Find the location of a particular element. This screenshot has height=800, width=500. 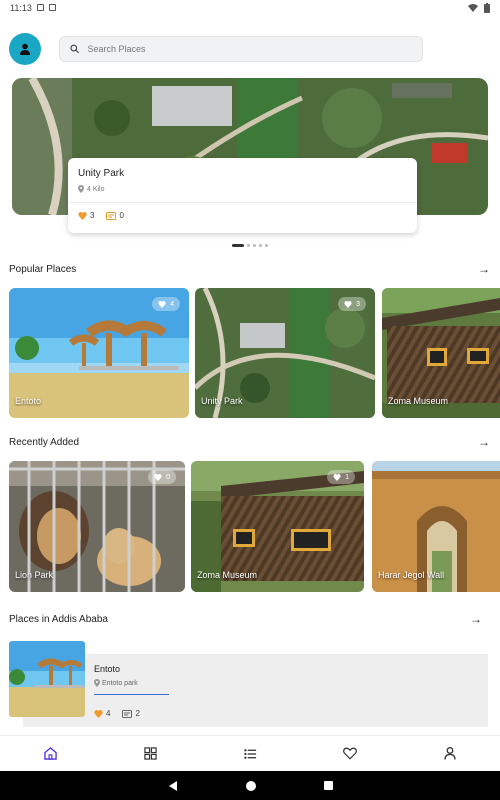

entoto-image is located at coordinates (47, 679).